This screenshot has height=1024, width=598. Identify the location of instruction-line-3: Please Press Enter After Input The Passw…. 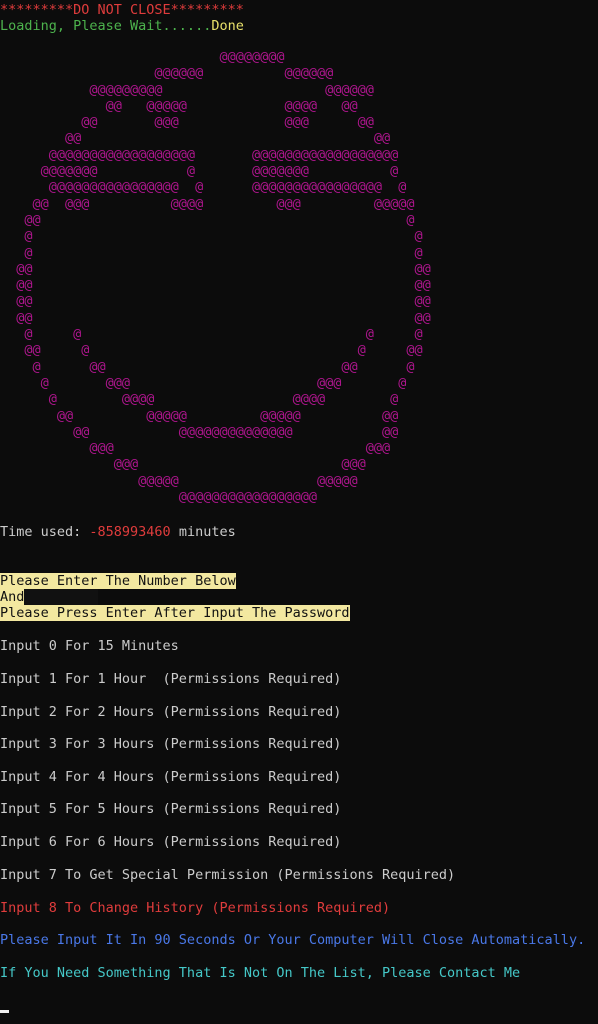
(175, 613).